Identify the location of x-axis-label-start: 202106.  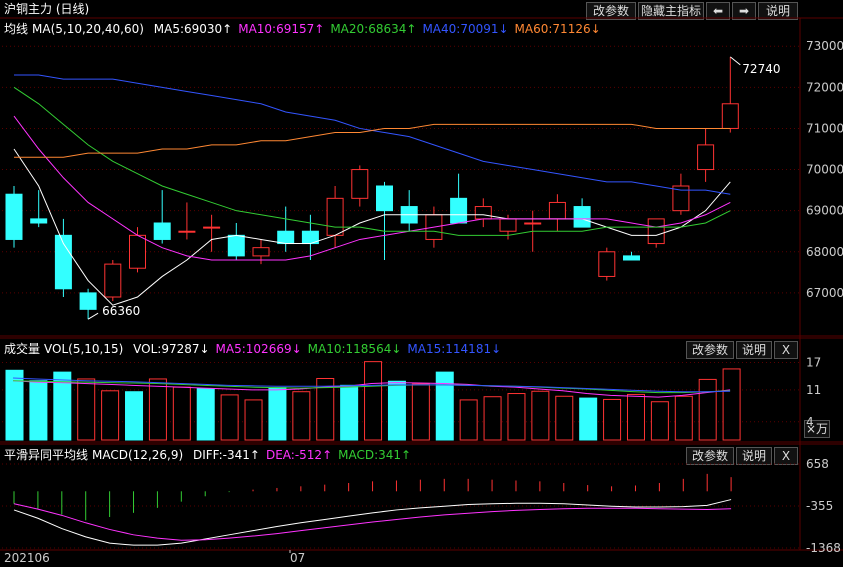
(27, 558).